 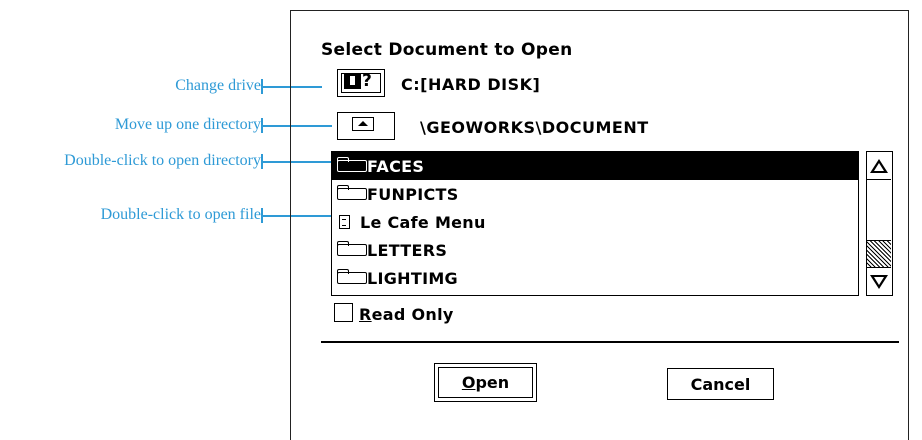 I want to click on open-label-rest: pen, so click(x=492, y=382).